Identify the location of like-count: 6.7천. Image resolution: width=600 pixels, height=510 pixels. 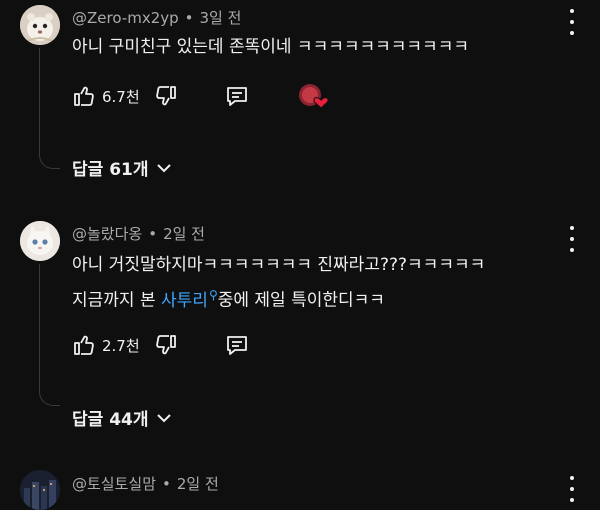
(121, 96).